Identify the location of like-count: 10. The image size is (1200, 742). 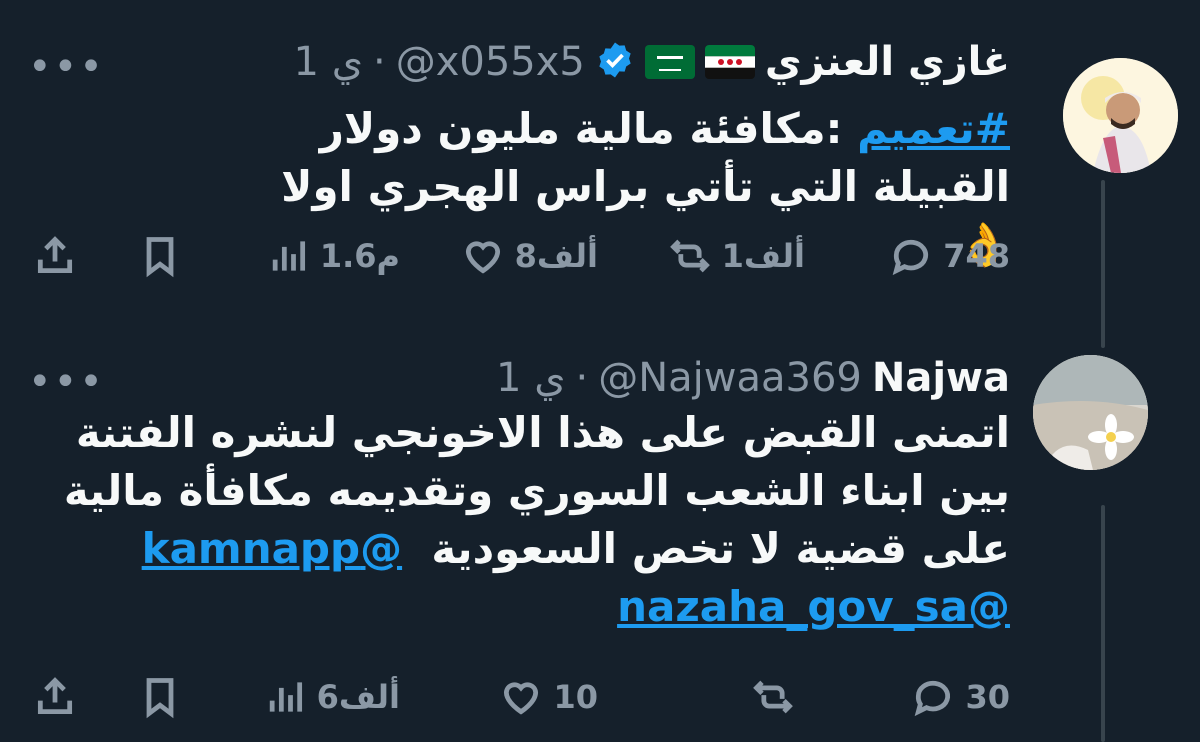
(575, 697).